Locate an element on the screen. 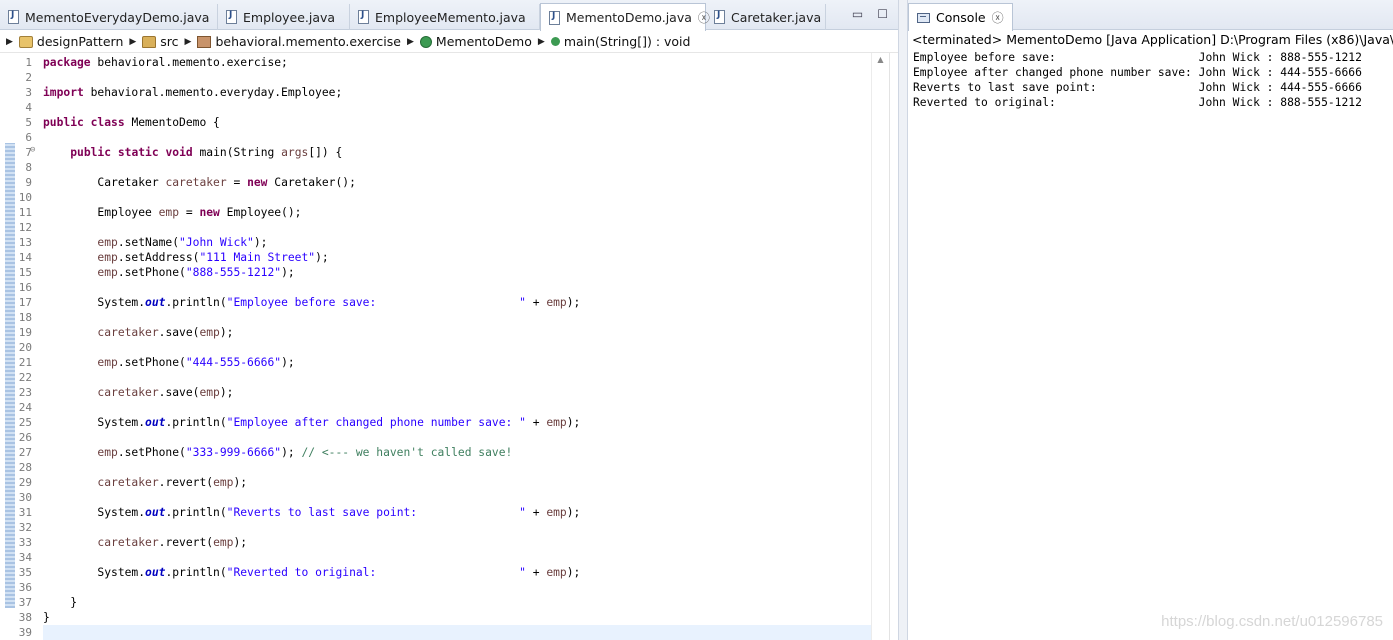 The height and width of the screenshot is (640, 1393). minimize-icon: ▭ is located at coordinates (857, 14).